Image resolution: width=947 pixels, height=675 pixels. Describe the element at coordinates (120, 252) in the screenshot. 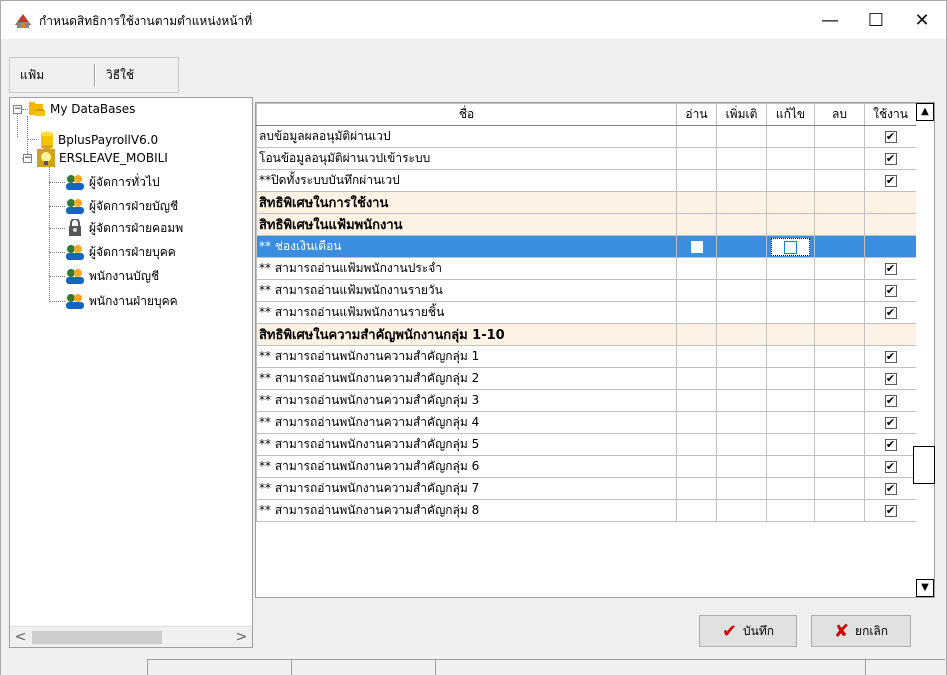

I see `tree-node-role-hr-manager: ผู้จัดการฝ่ายบุคค` at that location.